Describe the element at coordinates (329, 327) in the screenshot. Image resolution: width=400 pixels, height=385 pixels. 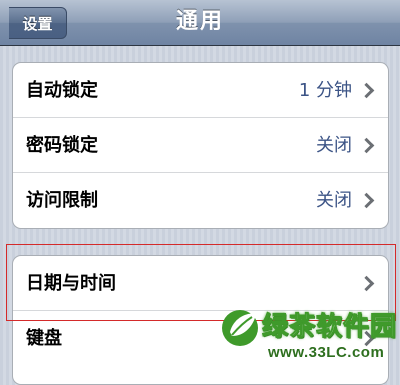
I see `watermark-text: 绿茶软件园` at that location.